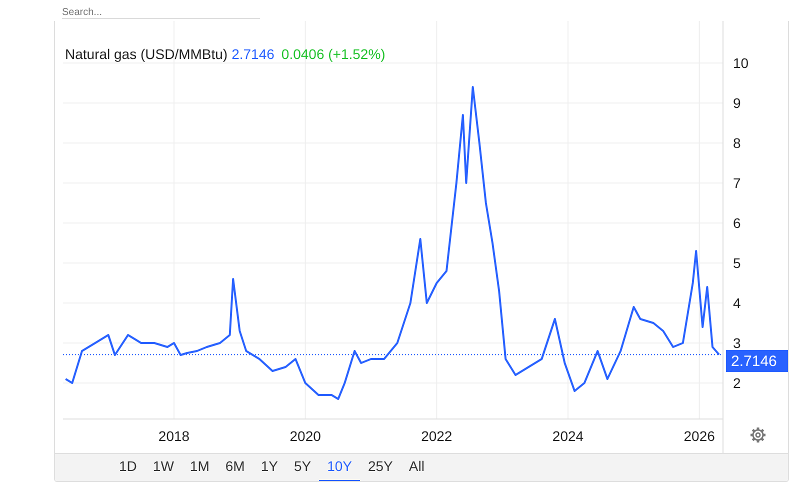 This screenshot has width=803, height=487. I want to click on axis-label: 2, so click(737, 383).